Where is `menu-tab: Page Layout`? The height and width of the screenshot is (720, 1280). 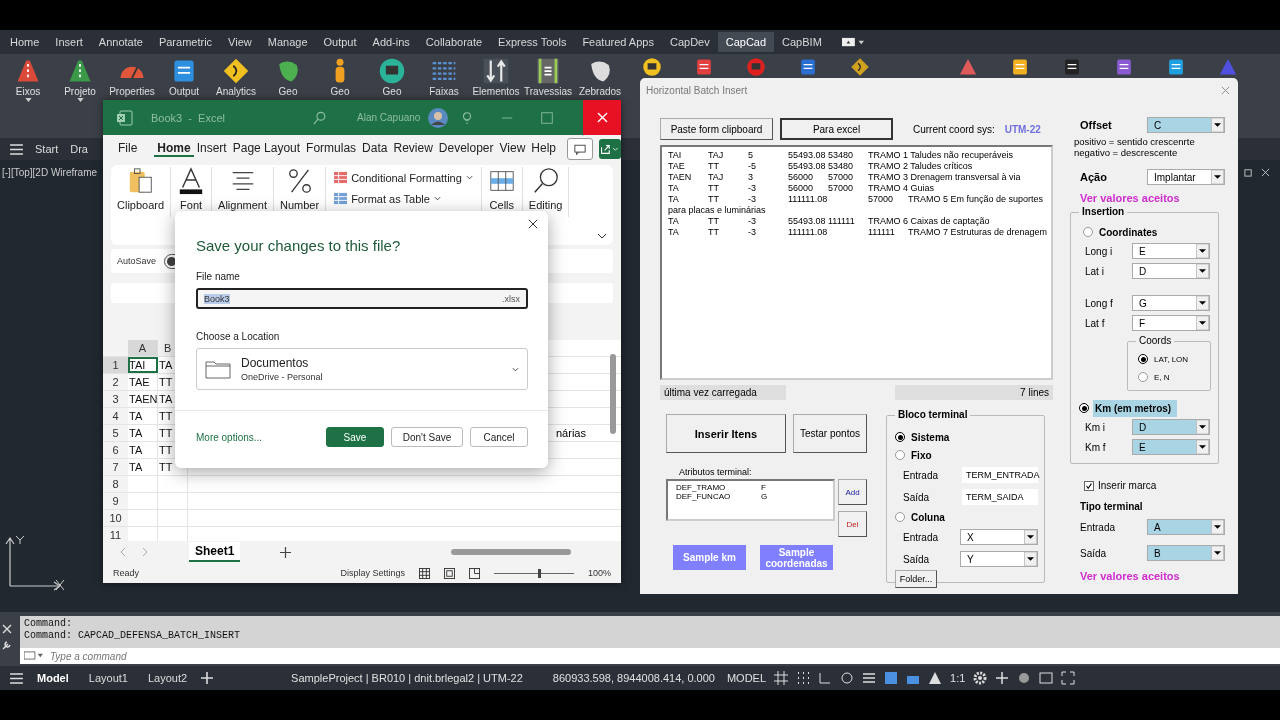
menu-tab: Page Layout is located at coordinates (266, 149).